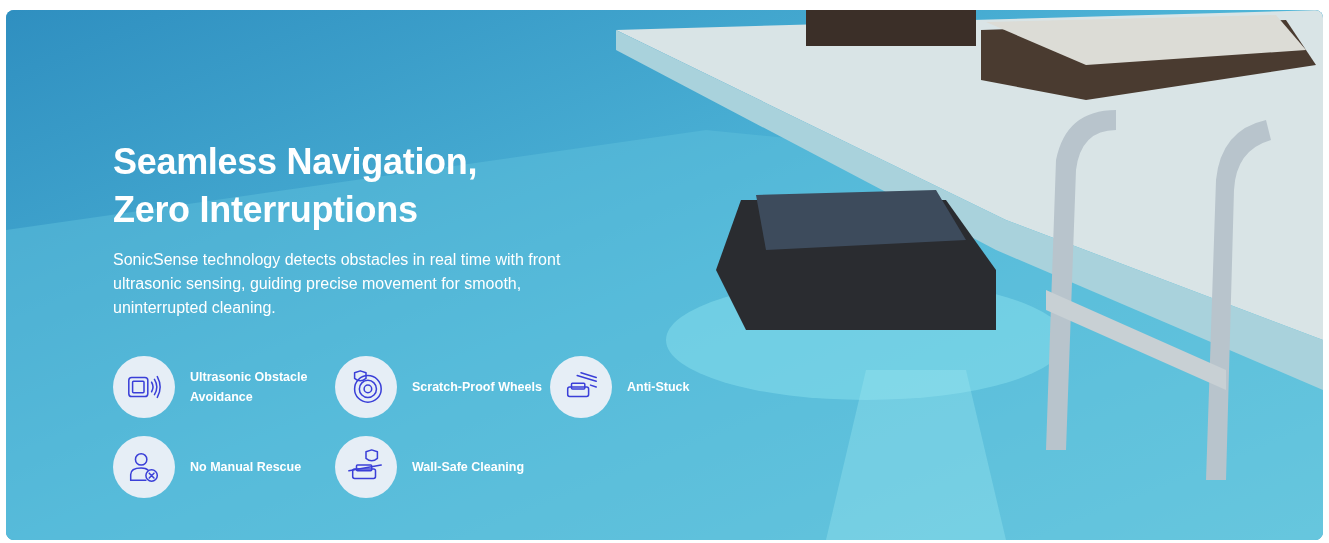 The height and width of the screenshot is (543, 1329). What do you see at coordinates (477, 387) in the screenshot?
I see `feature-label: Scratch-Proof Wheels` at bounding box center [477, 387].